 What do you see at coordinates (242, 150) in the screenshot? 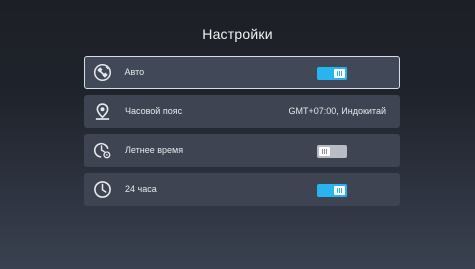
I see `setting-dst: Летнее время` at bounding box center [242, 150].